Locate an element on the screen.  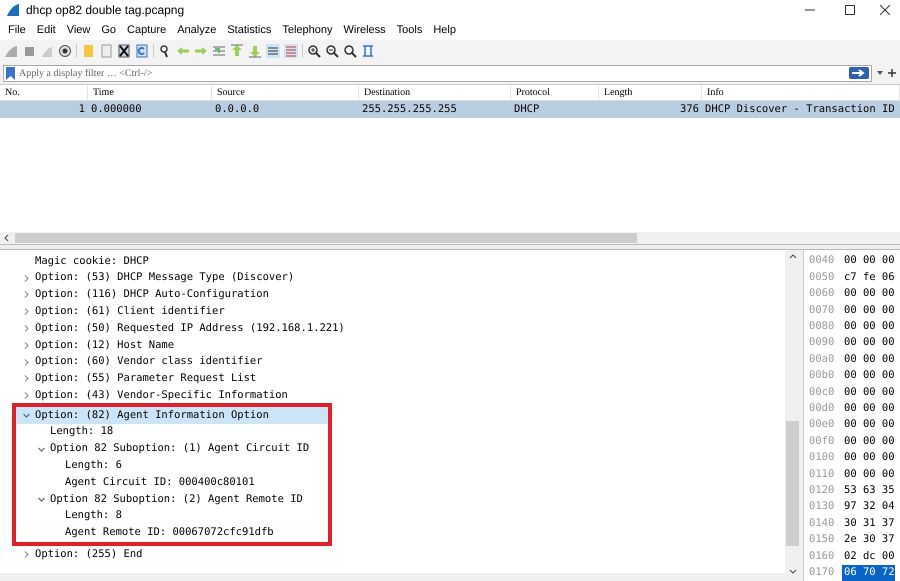
hex-offset: 0120 is located at coordinates (822, 490).